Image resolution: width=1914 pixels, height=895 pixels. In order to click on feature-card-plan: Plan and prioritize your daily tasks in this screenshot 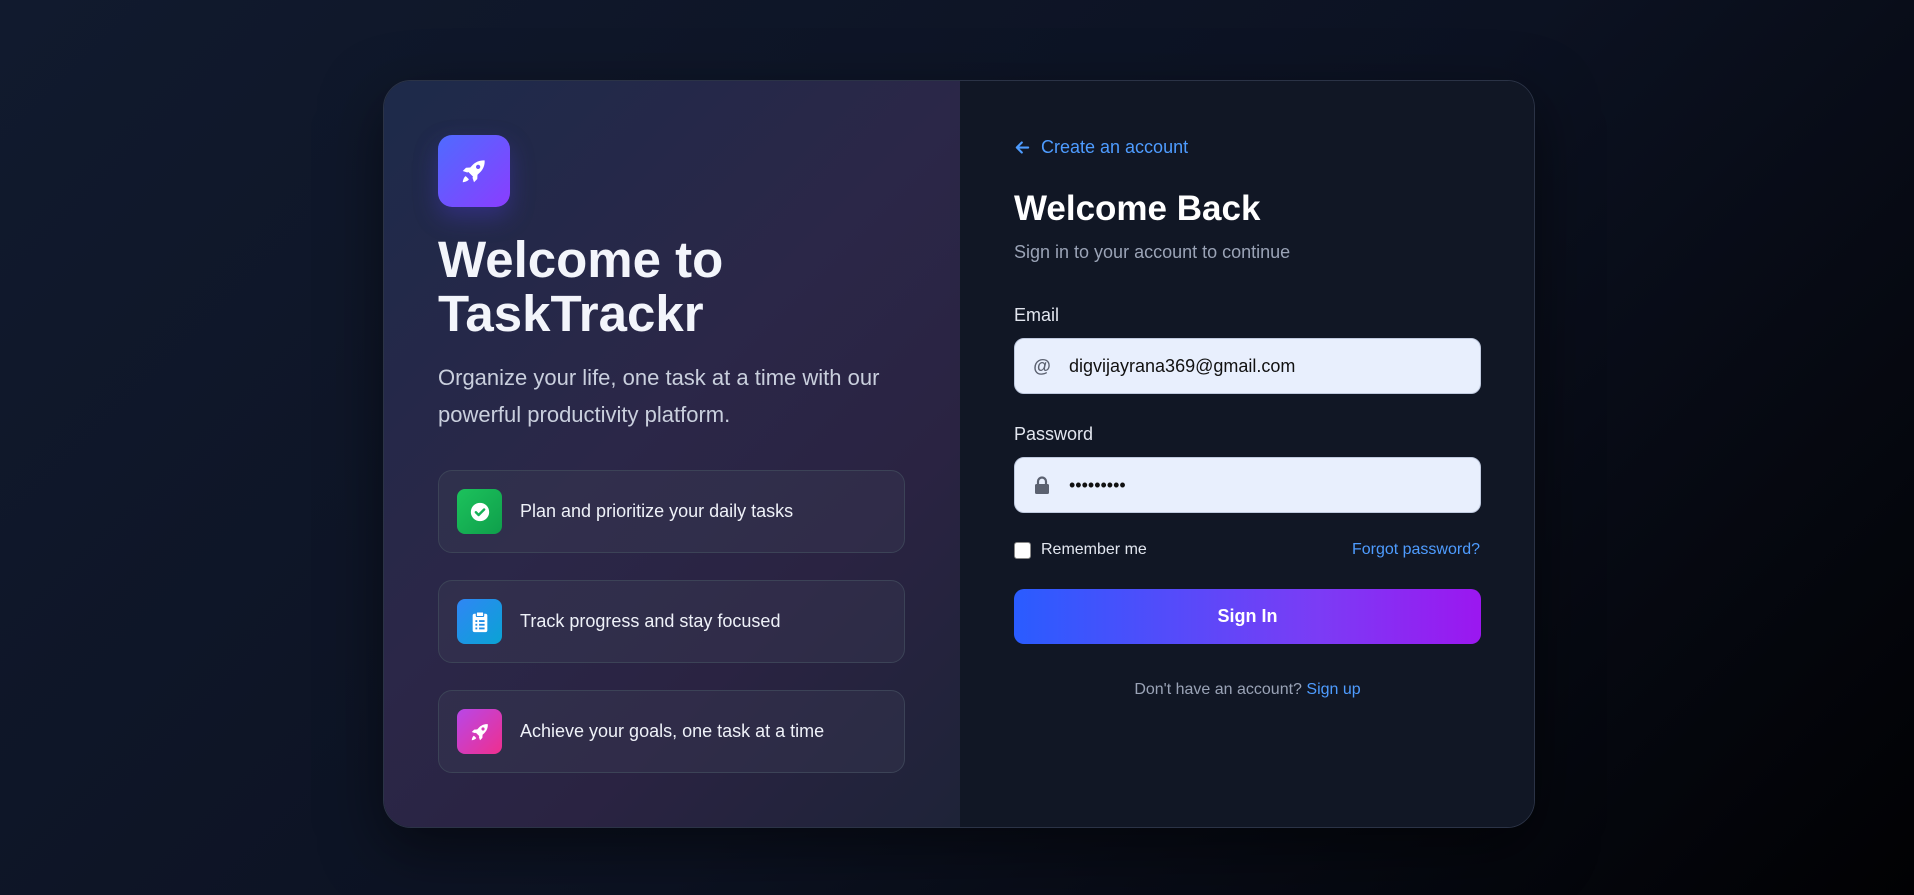, I will do `click(671, 511)`.